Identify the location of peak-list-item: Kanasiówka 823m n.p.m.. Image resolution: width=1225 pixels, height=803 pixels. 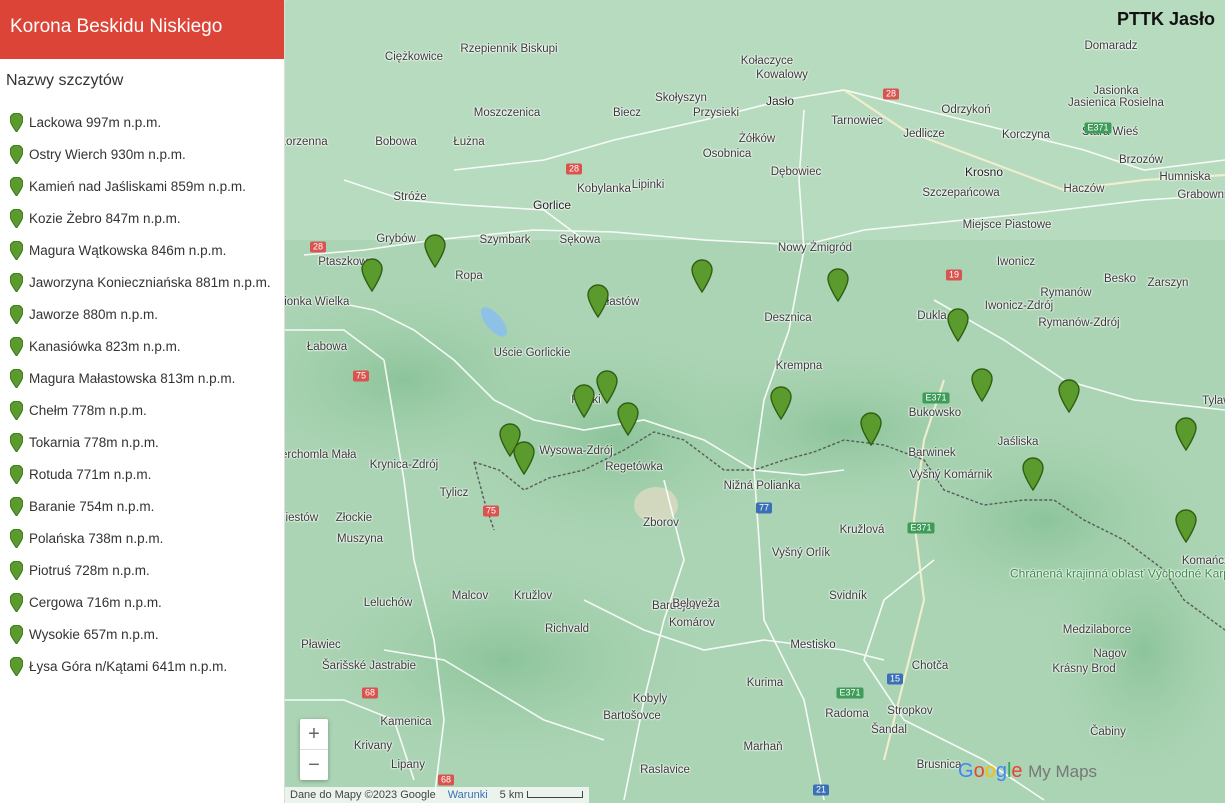
(142, 346).